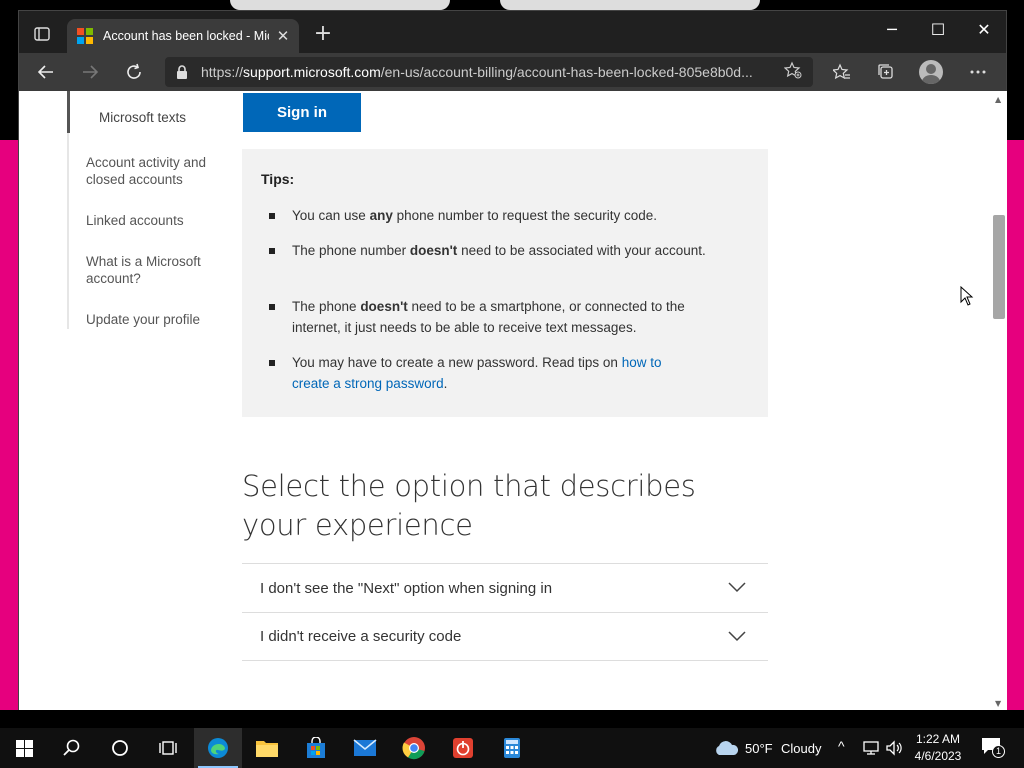 This screenshot has width=1024, height=768. What do you see at coordinates (801, 748) in the screenshot?
I see `weather-description: Cloudy` at bounding box center [801, 748].